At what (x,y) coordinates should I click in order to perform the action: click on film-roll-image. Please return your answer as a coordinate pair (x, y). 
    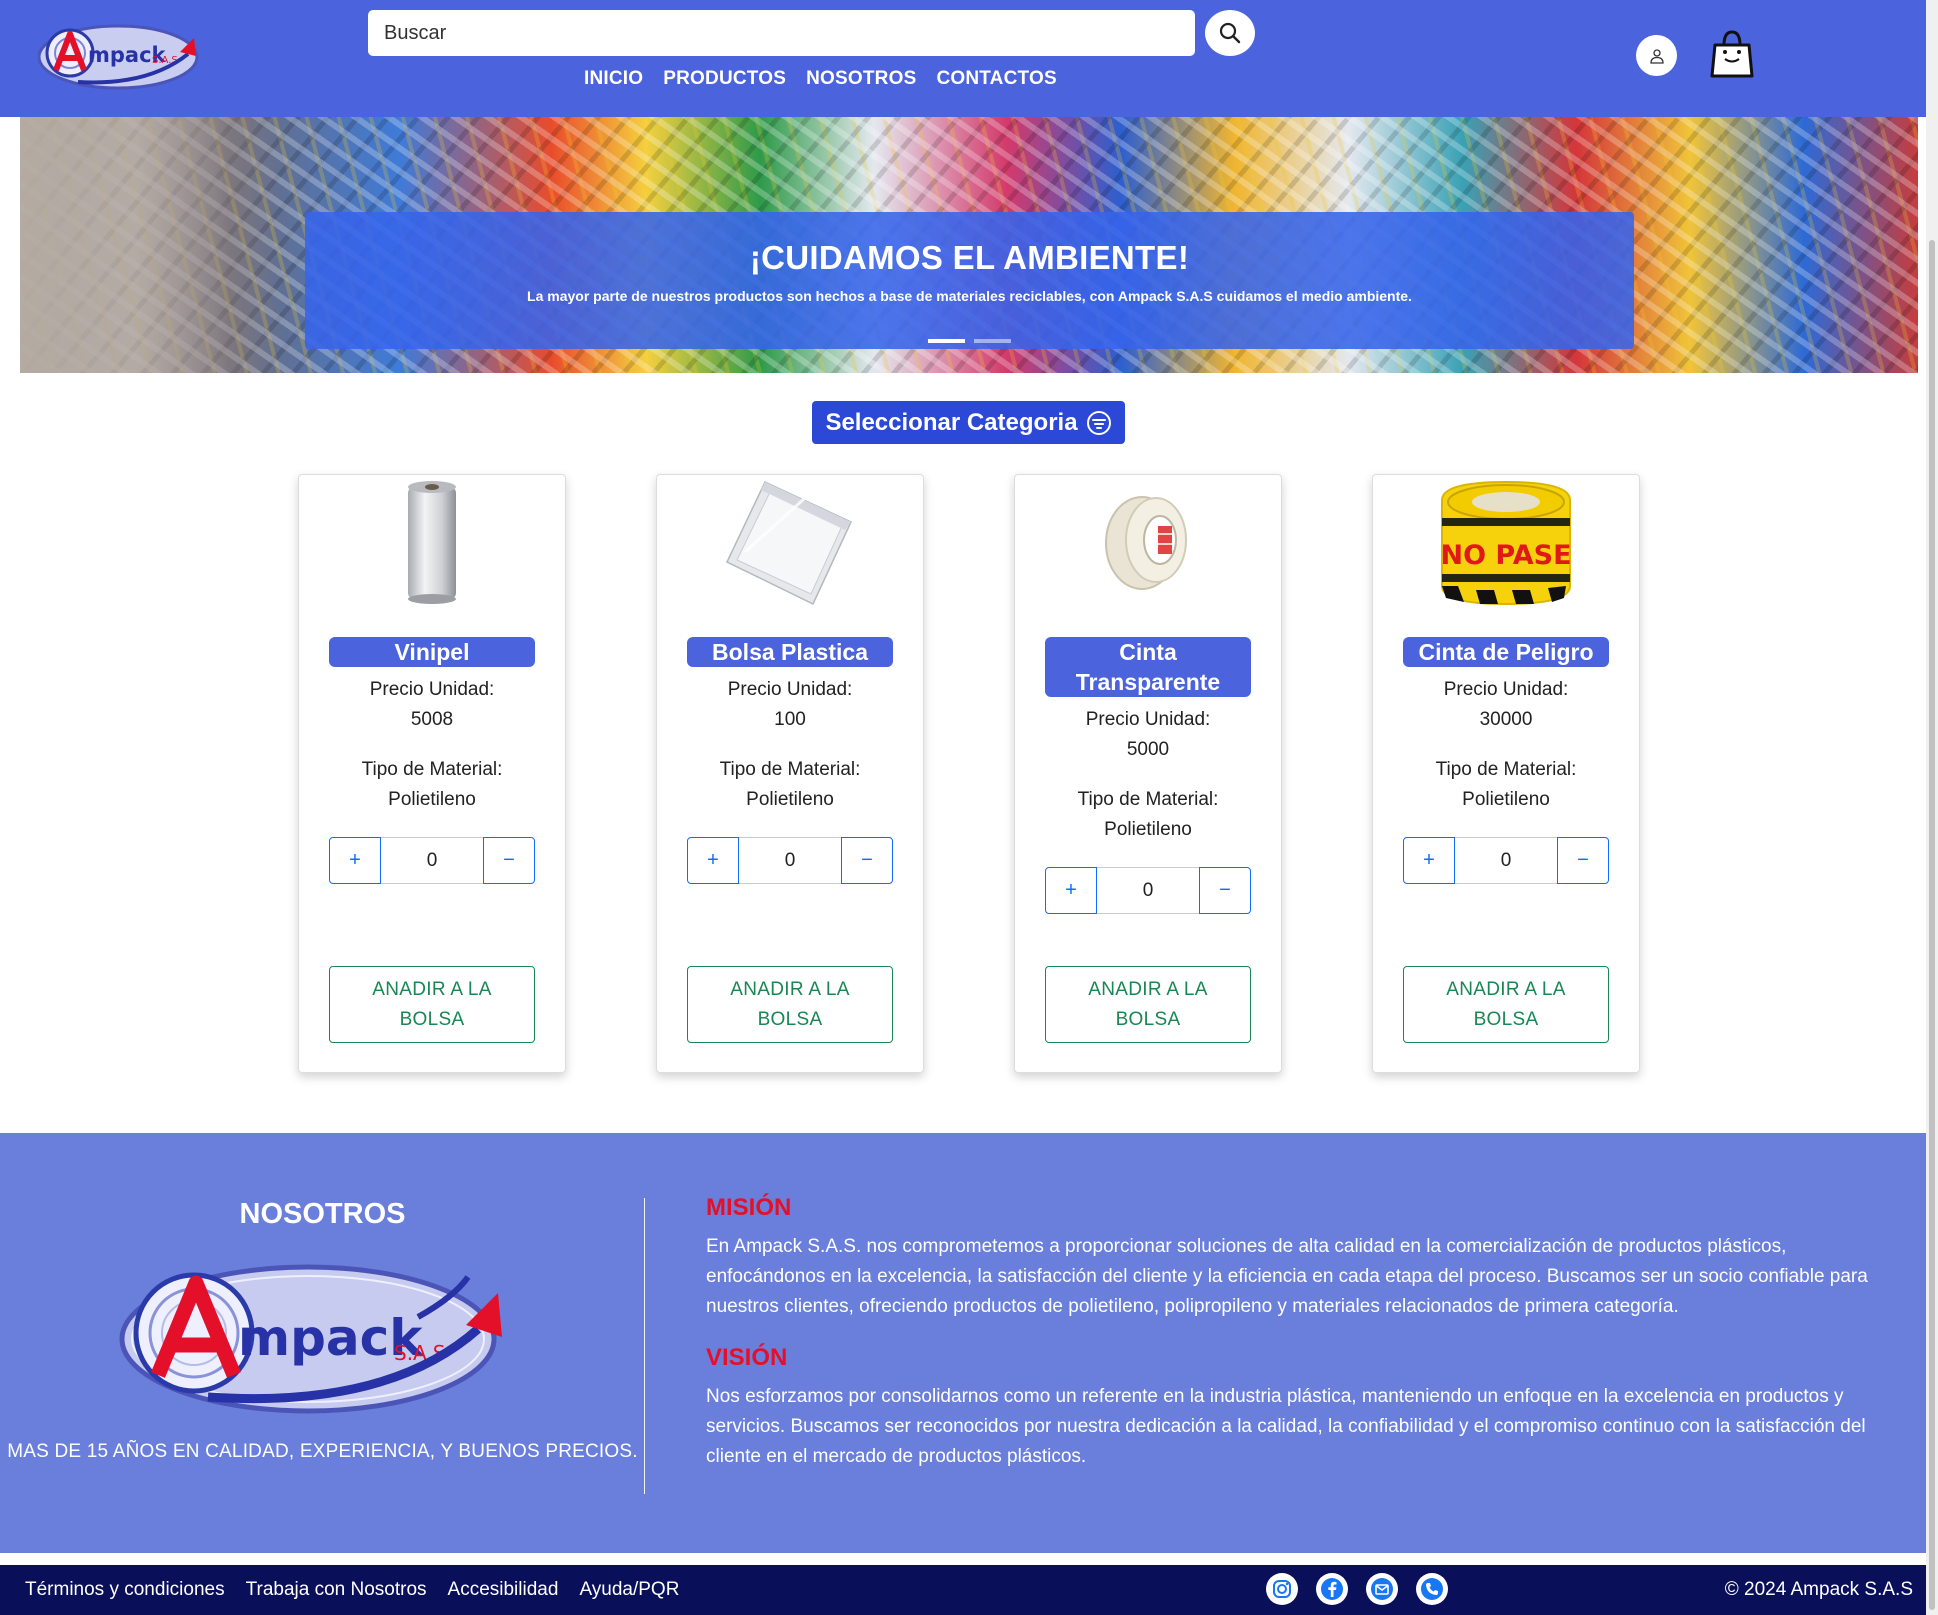
    Looking at the image, I should click on (432, 542).